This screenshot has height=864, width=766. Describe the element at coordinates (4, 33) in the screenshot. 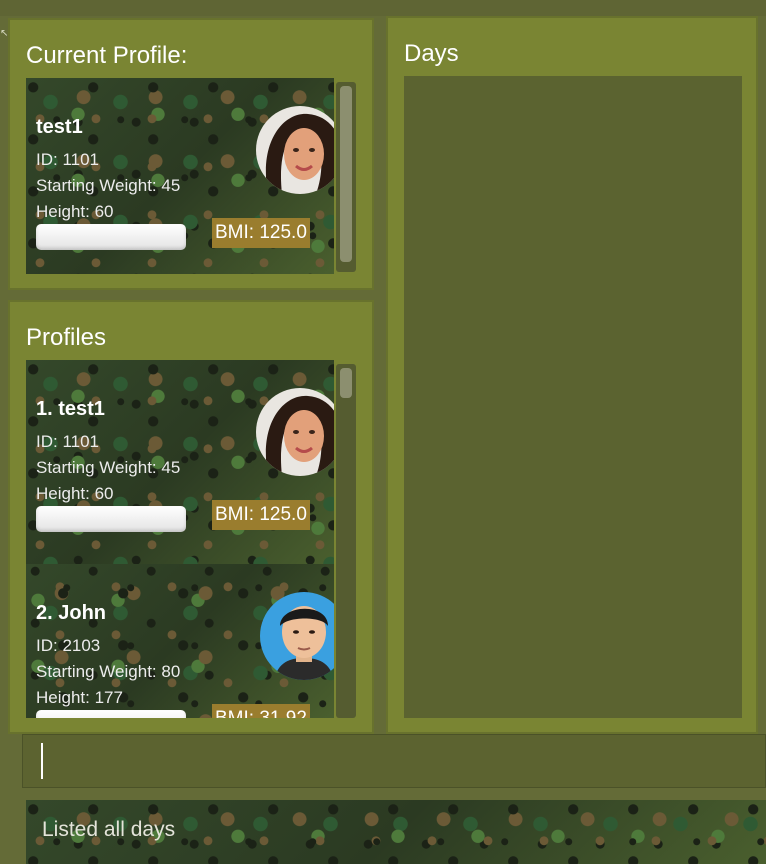

I see `resize-corner-icon: ↖` at that location.